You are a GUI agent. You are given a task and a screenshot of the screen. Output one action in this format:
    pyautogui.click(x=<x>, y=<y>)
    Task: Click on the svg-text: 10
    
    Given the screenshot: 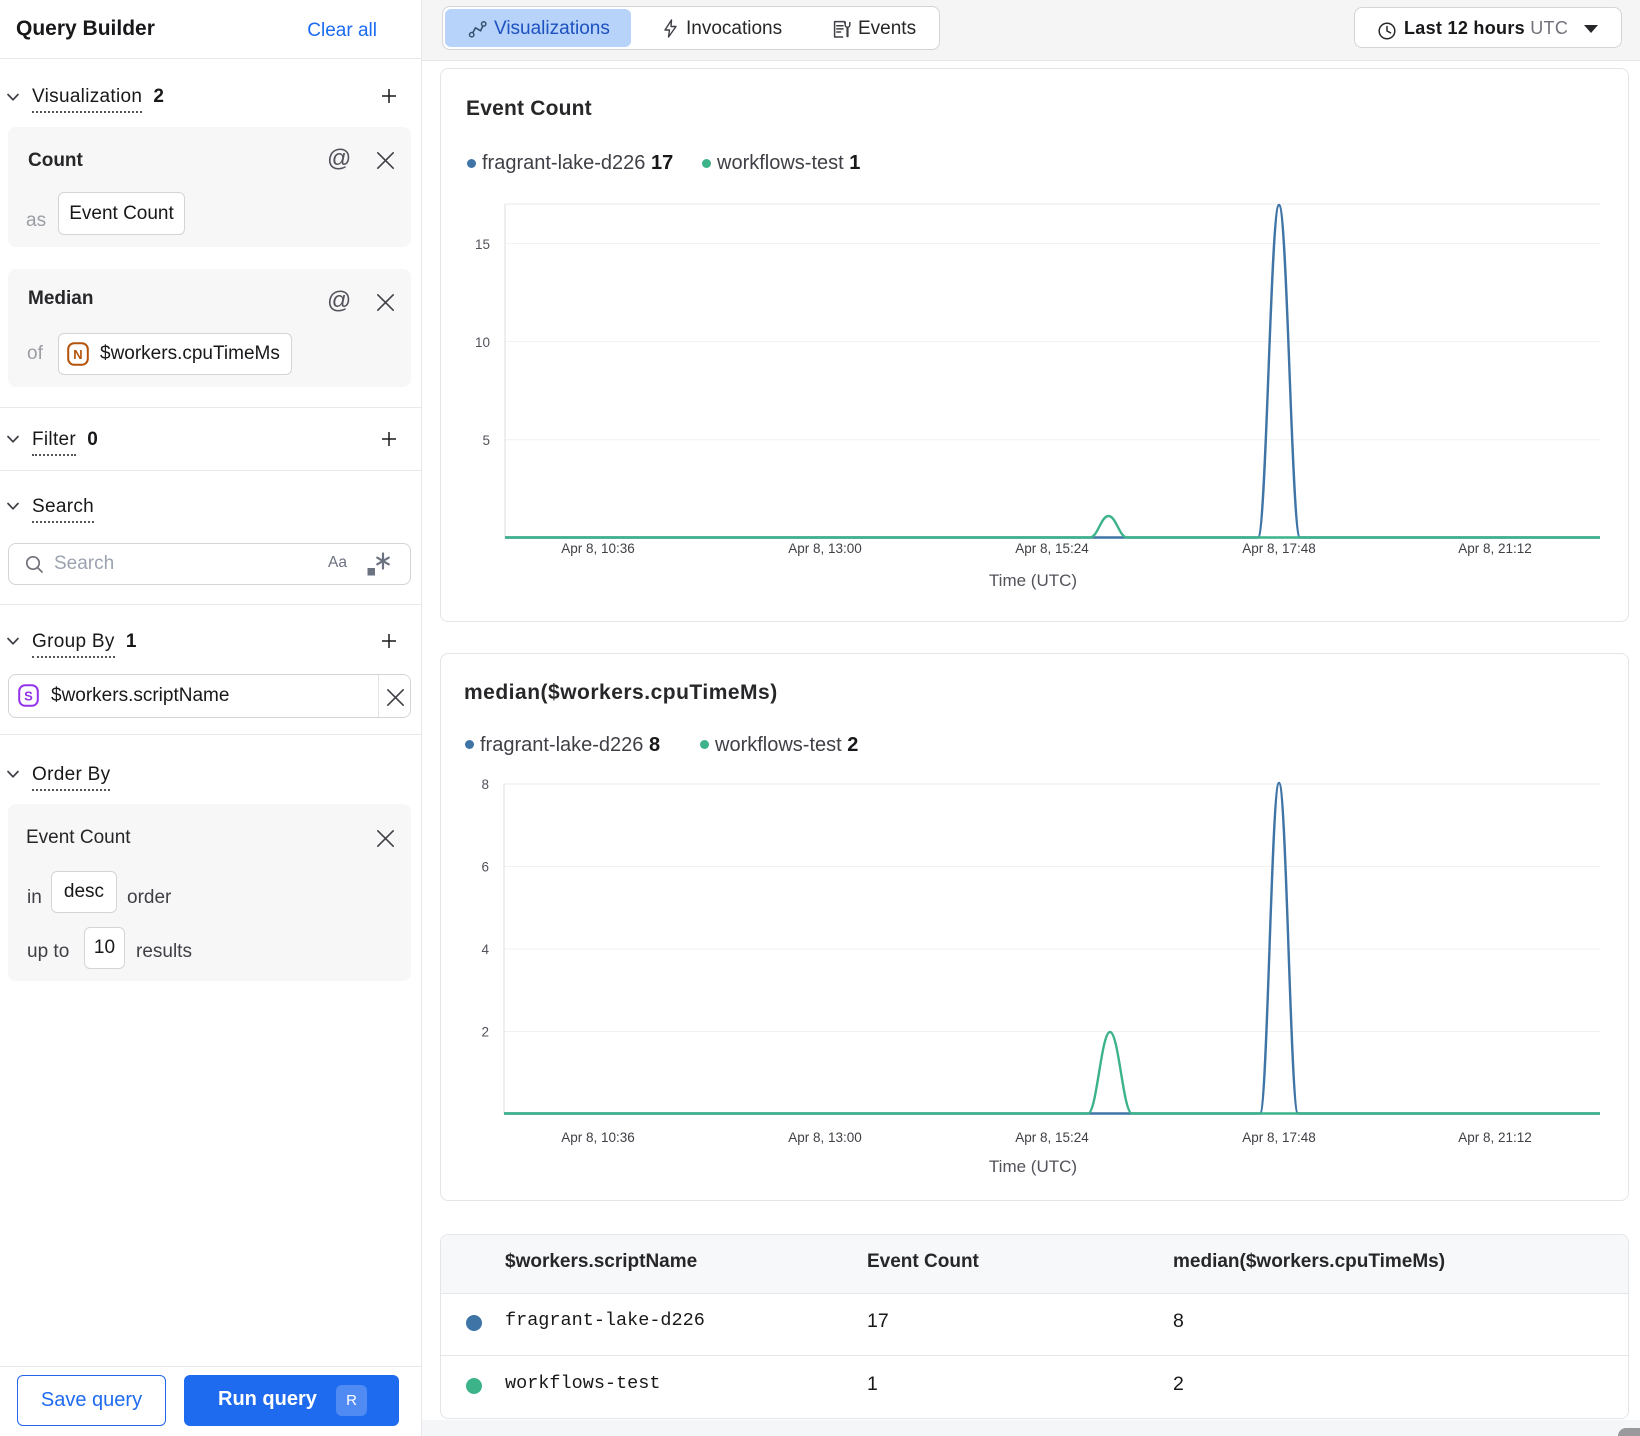 What is the action you would take?
    pyautogui.click(x=482, y=342)
    